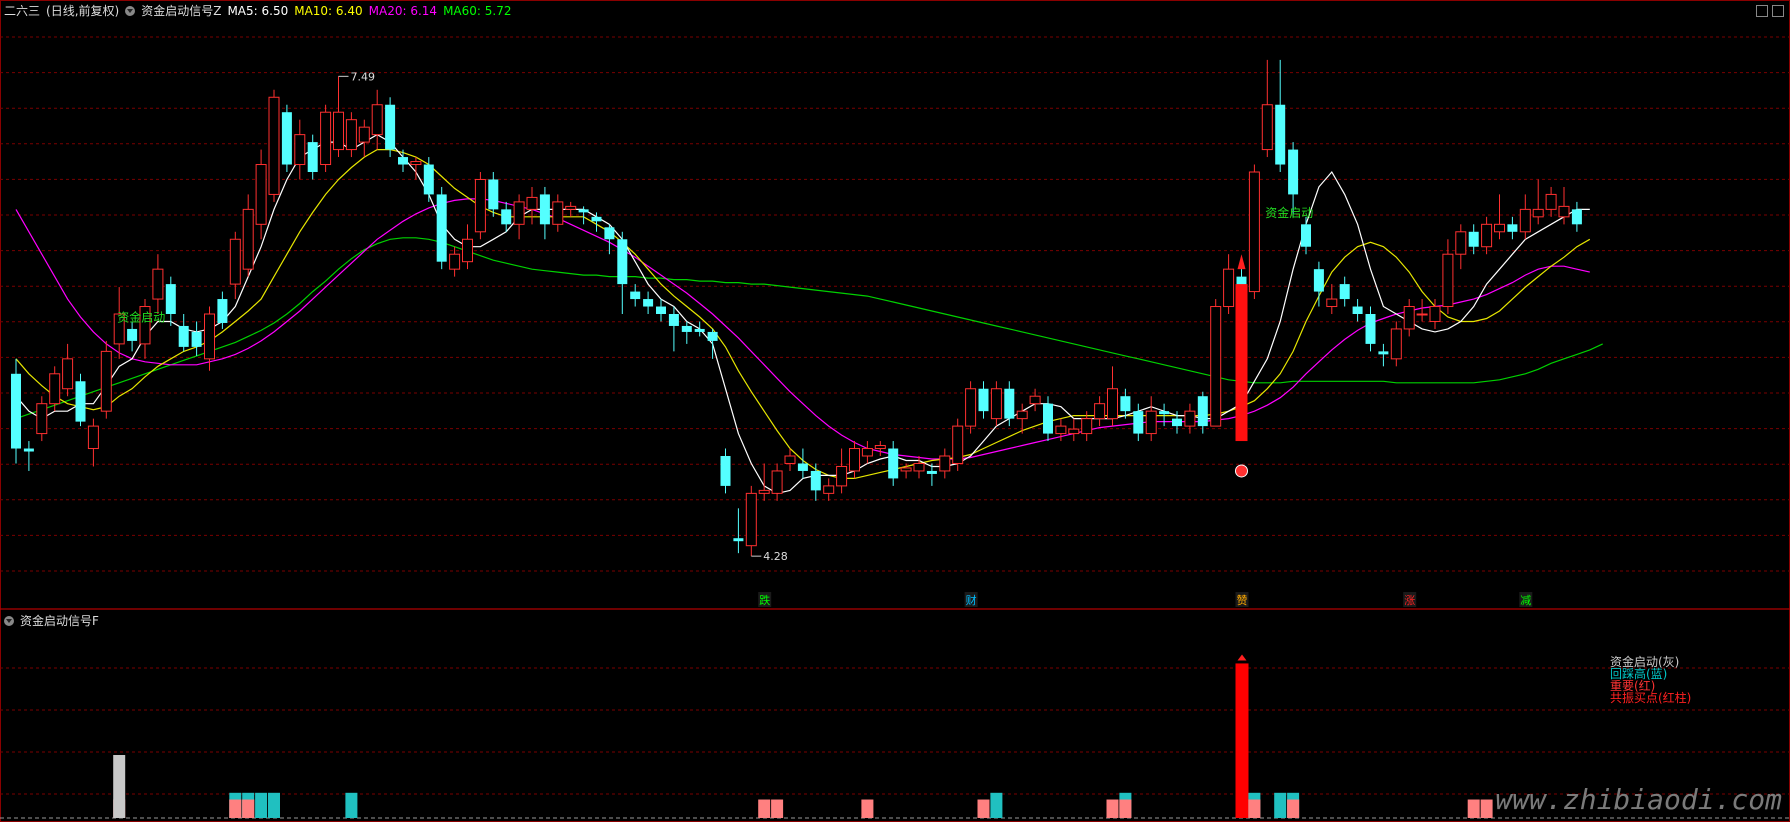 The width and height of the screenshot is (1790, 822). I want to click on indicator-name: 资金启动信号Z, so click(181, 10).